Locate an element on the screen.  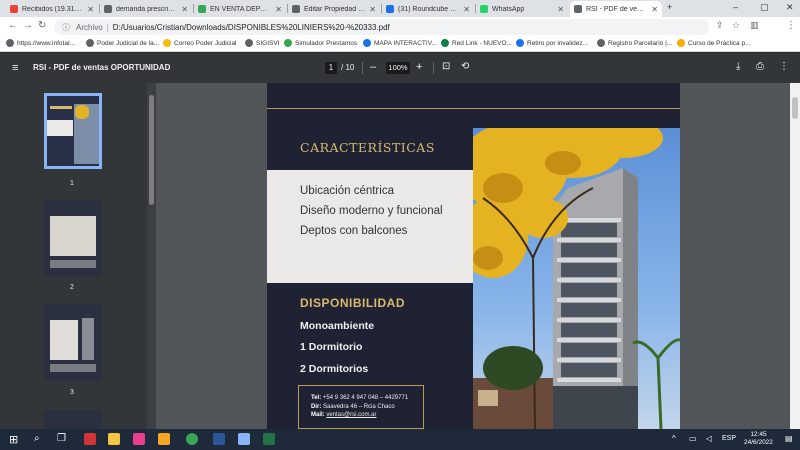
browser-tab: Editar Propiedad | Pix ✕ is located at coordinates (334, 9).